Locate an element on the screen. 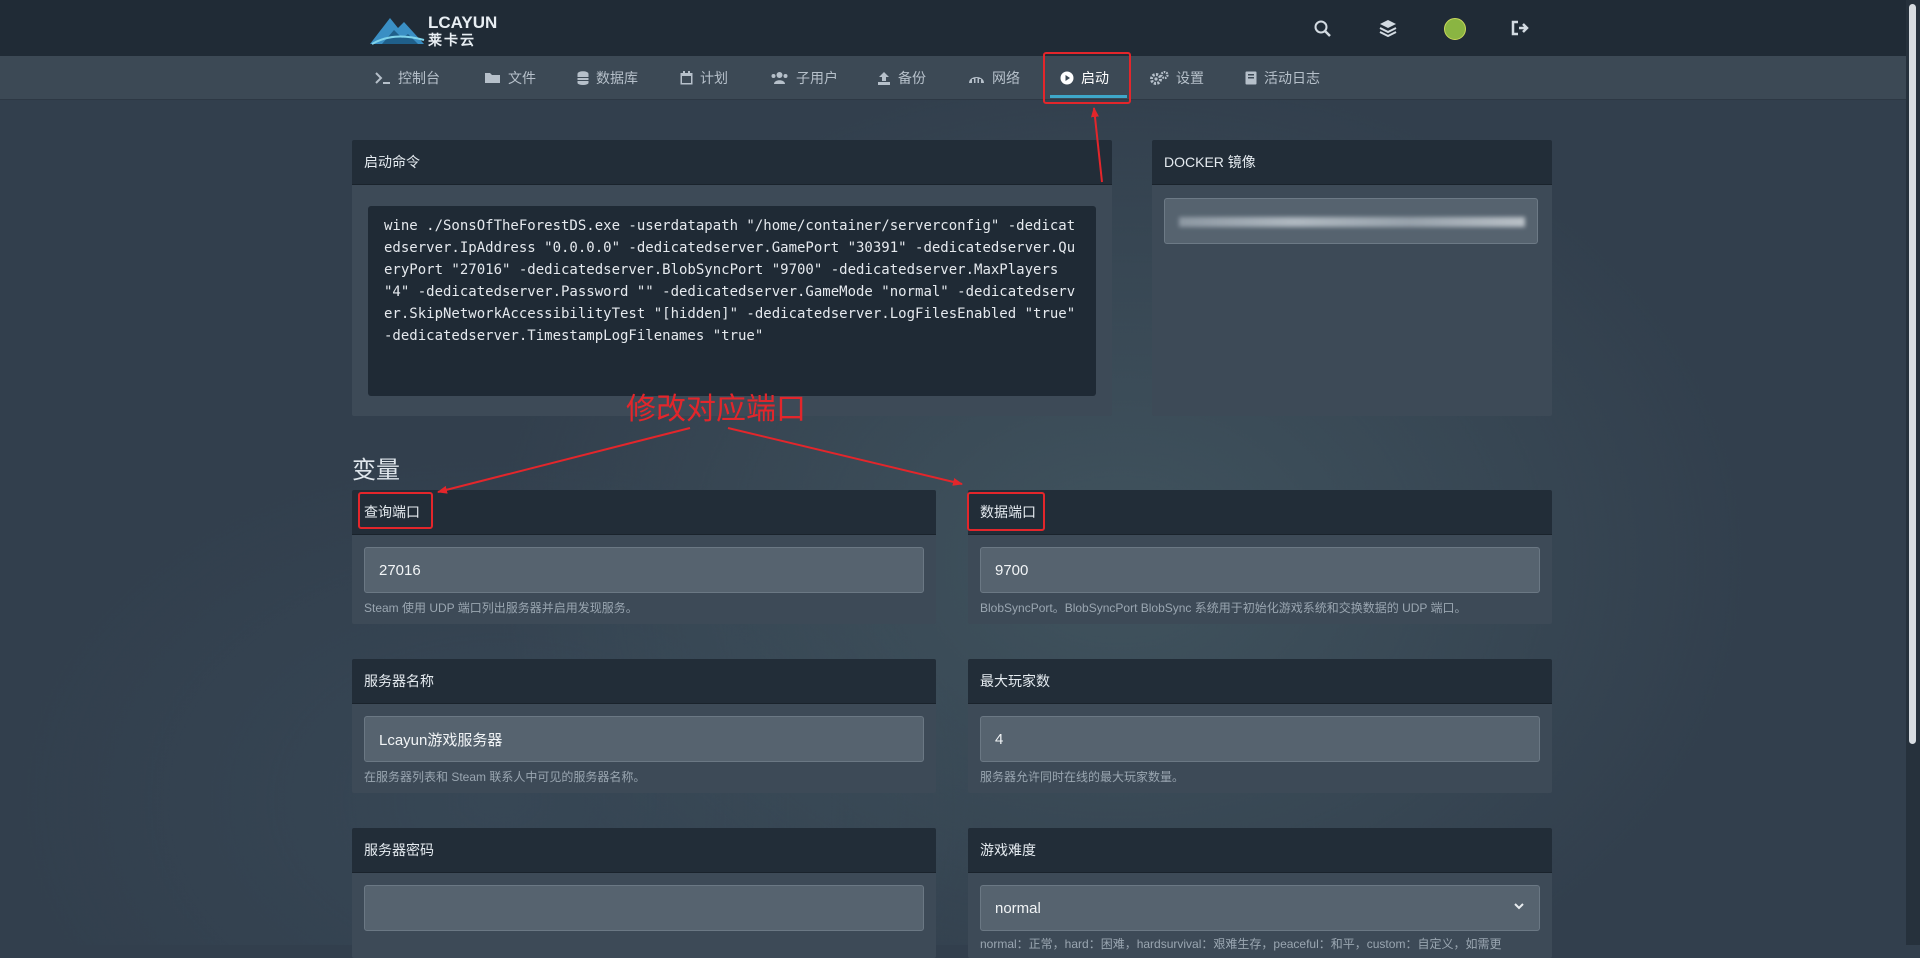 This screenshot has height=958, width=1920. annotation-arrows is located at coordinates (770, 300).